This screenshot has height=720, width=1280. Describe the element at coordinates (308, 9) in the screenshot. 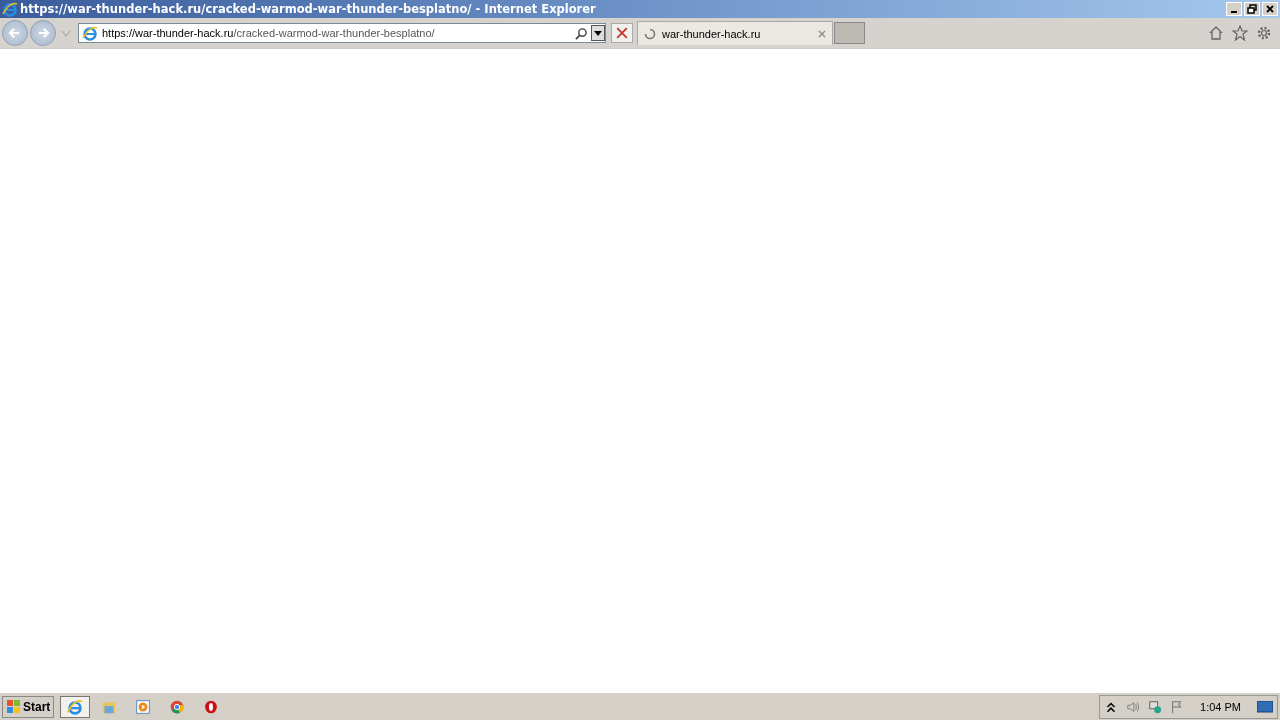

I see `window-title: https://war-thunder-hack.ru/cracked-warmod-war-thunder-besplatno/ - Internet Explorer` at that location.